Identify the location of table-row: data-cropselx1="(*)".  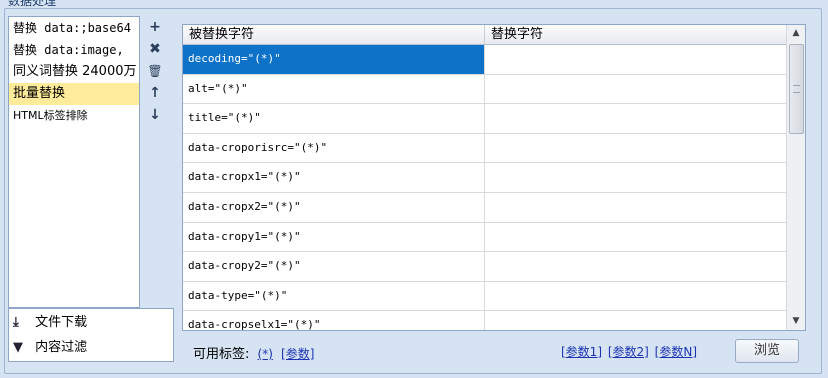
(494, 320).